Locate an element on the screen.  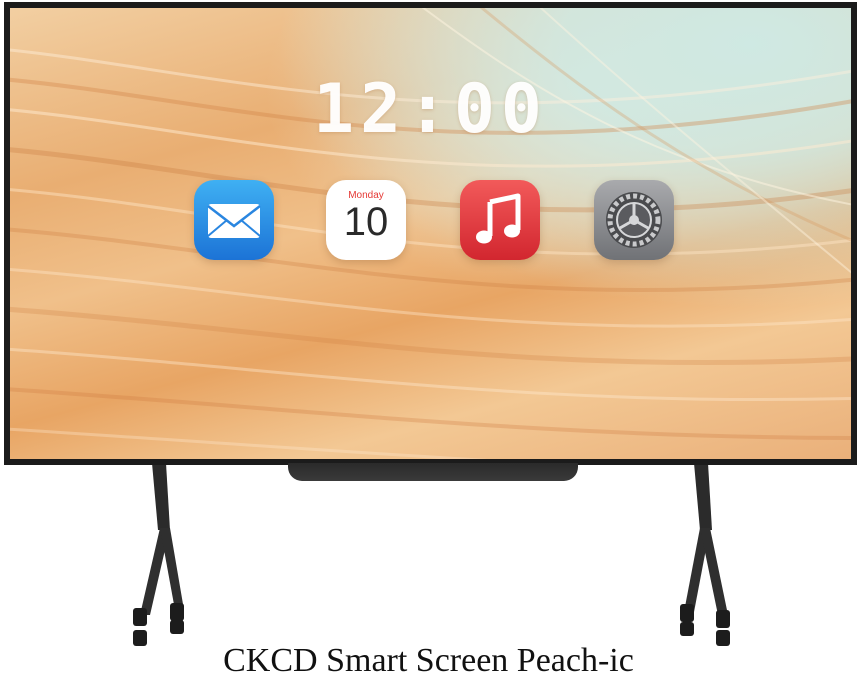
product-caption: CKCD Smart Screen Peach-ic is located at coordinates (428, 658).